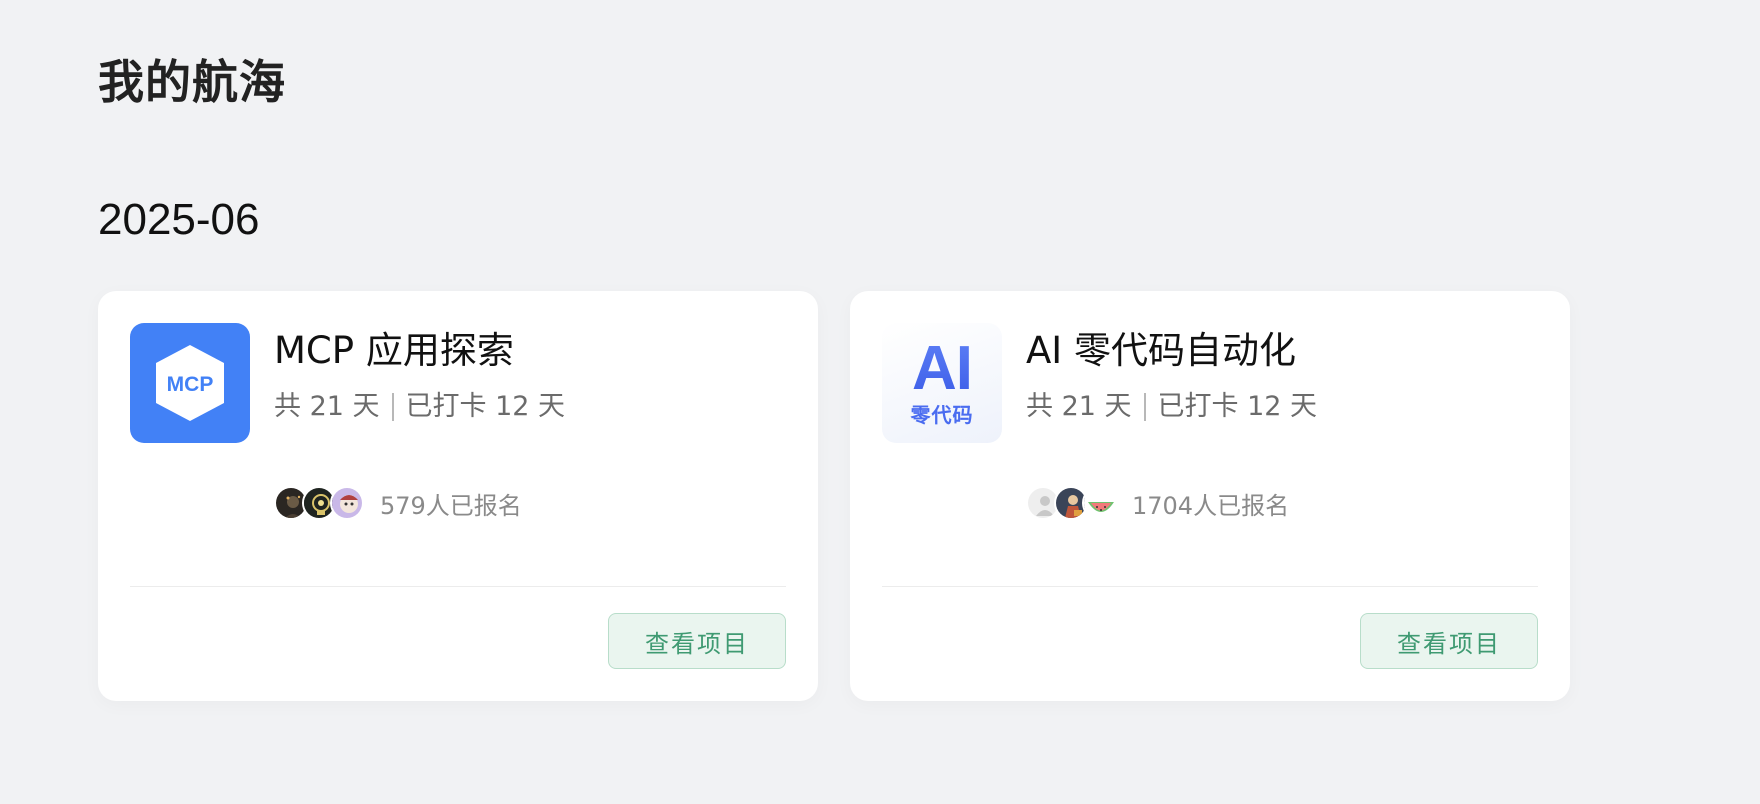 This screenshot has height=804, width=1760. I want to click on enrollment-row: 579人已报名, so click(398, 503).